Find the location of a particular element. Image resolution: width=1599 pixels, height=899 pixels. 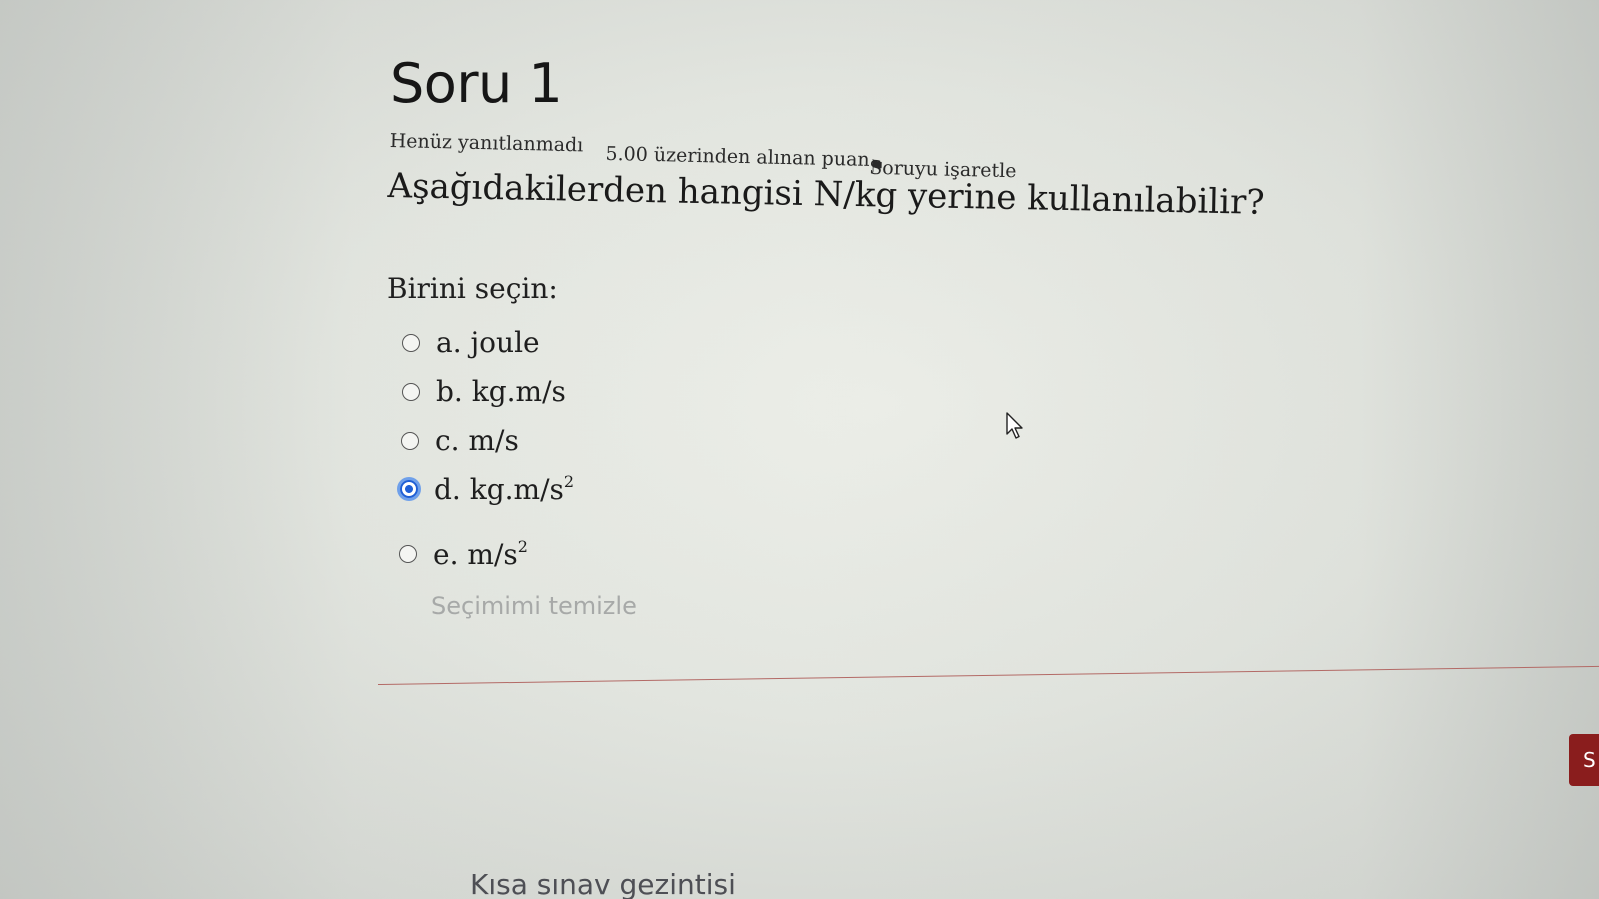

radio-button-e is located at coordinates (408, 554).